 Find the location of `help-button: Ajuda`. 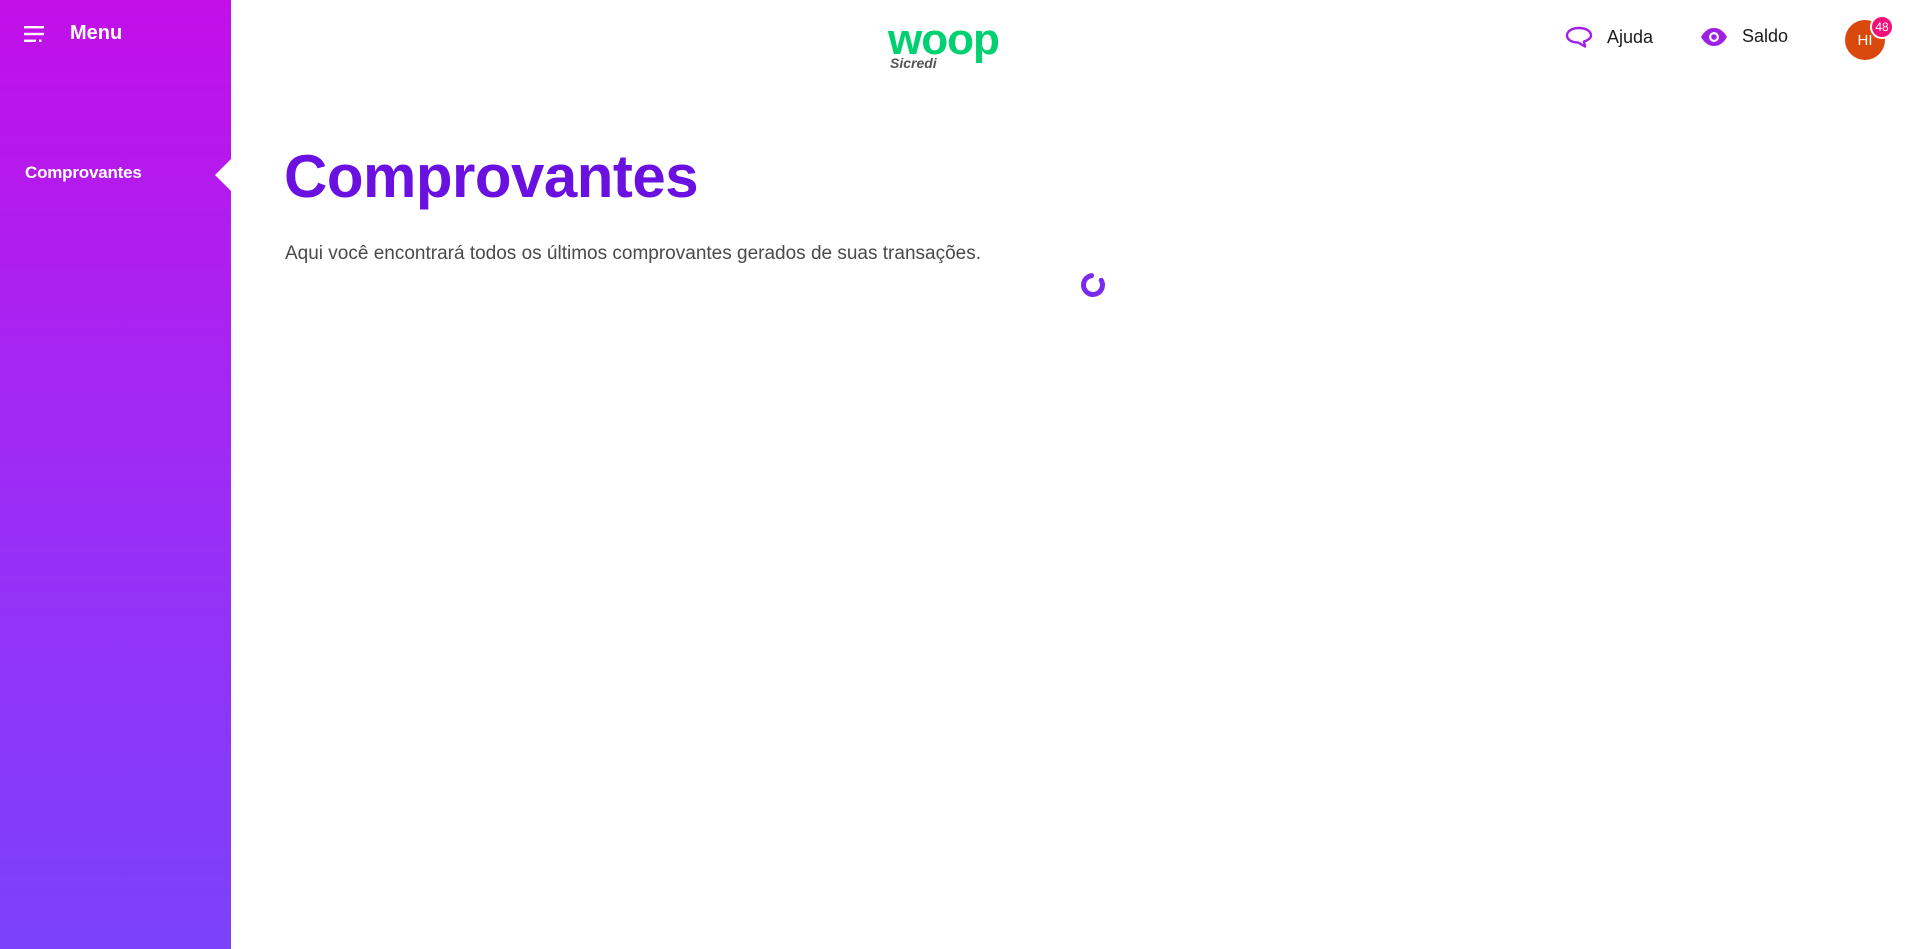

help-button: Ajuda is located at coordinates (1609, 37).